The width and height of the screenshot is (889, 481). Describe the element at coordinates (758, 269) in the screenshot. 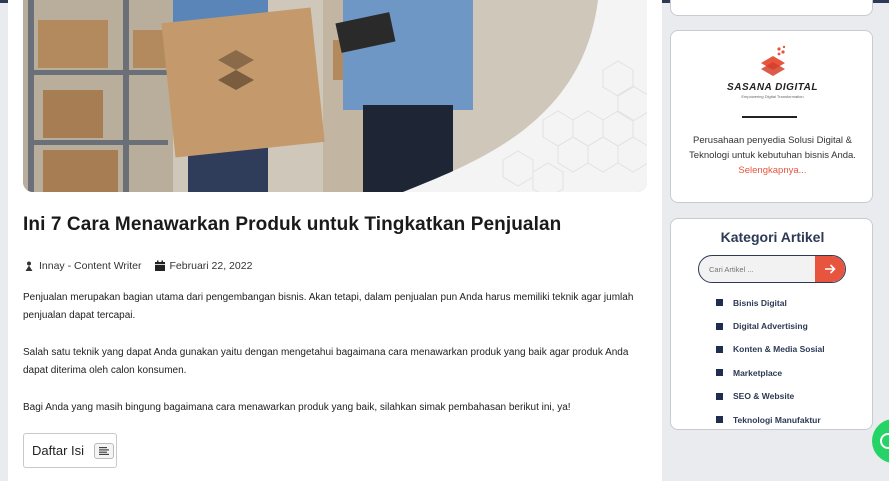

I see `search-input` at that location.